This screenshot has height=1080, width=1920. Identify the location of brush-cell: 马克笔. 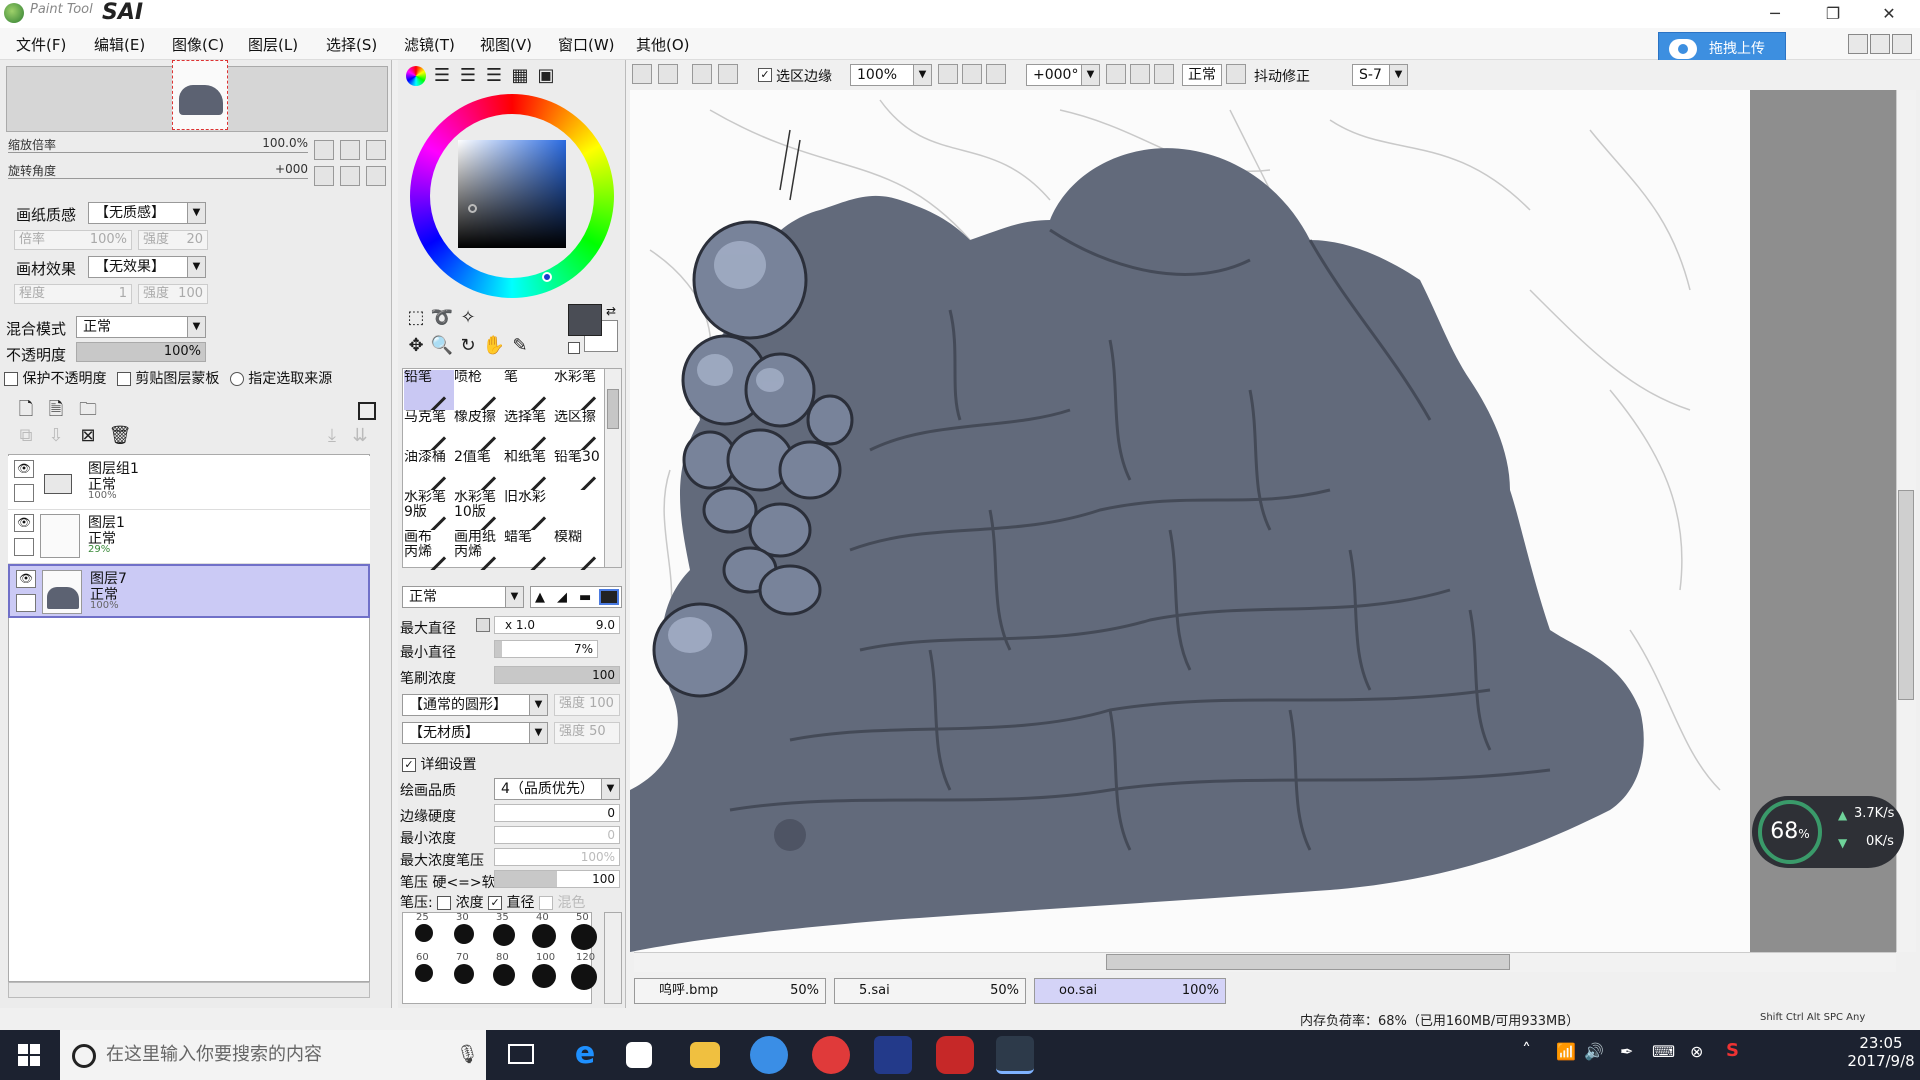
(429, 430).